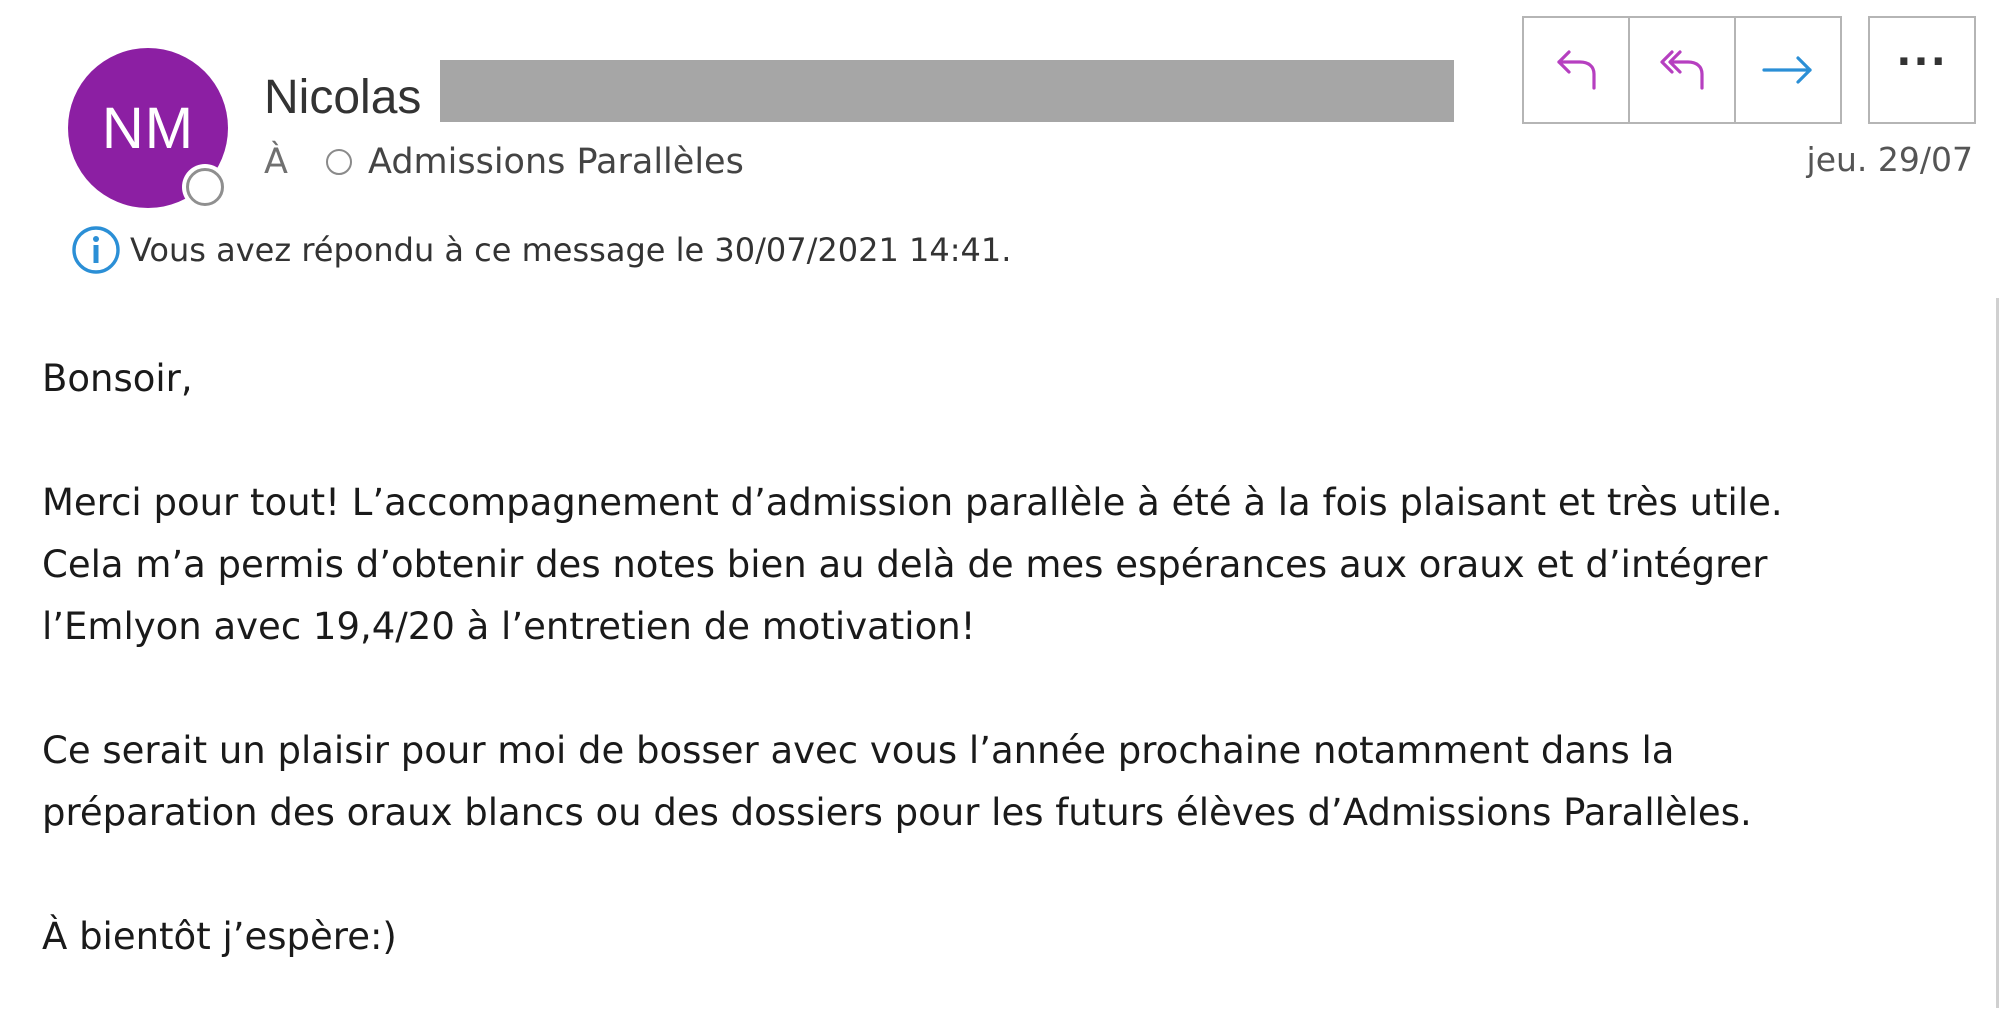 The width and height of the screenshot is (1999, 1030). What do you see at coordinates (148, 128) in the screenshot?
I see `avatar-initials: NM` at bounding box center [148, 128].